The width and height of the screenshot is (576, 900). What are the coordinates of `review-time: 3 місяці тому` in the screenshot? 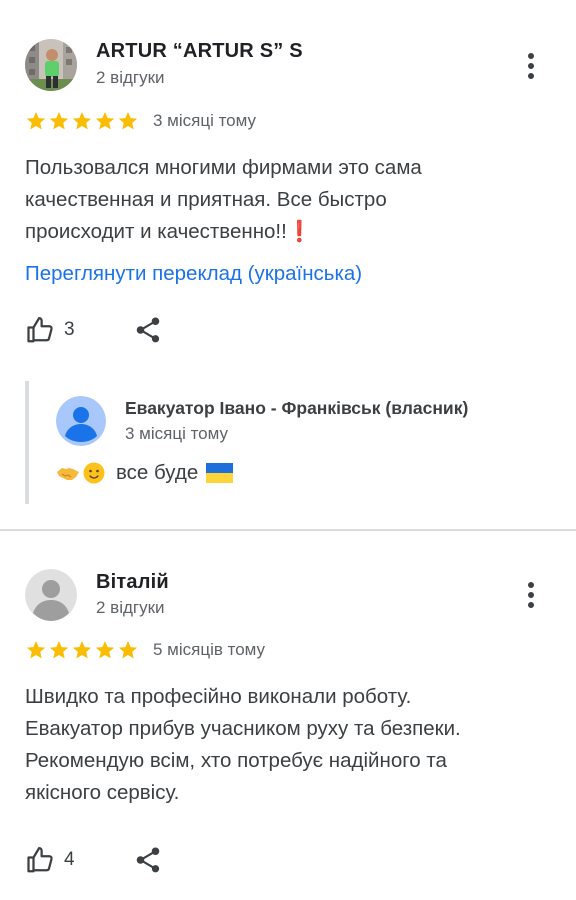 It's located at (205, 120).